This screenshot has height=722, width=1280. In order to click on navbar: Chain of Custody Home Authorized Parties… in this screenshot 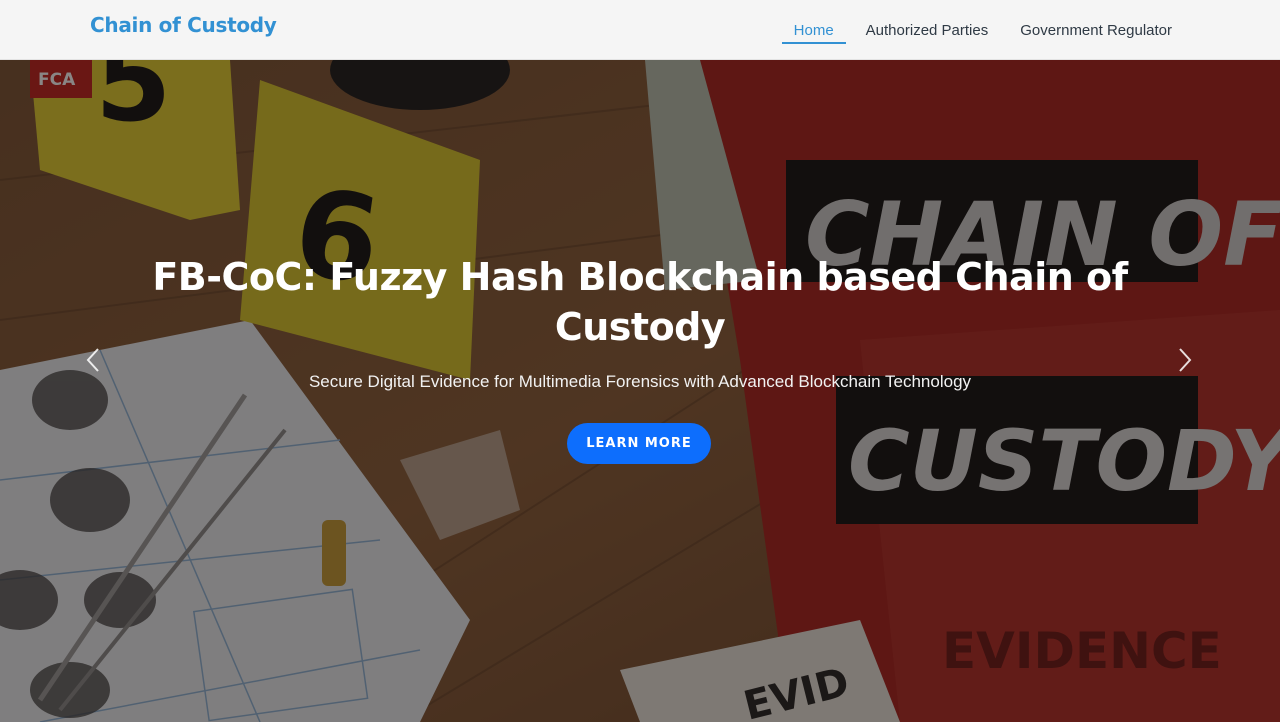, I will do `click(640, 30)`.